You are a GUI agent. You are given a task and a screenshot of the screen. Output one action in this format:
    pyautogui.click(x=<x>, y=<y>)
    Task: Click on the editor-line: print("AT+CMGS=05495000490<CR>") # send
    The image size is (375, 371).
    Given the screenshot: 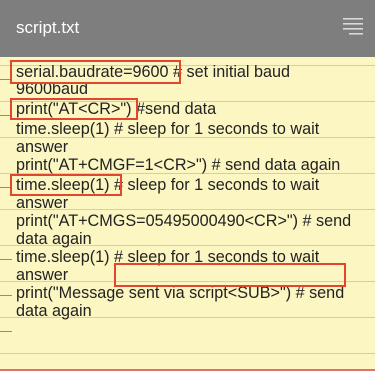 What is the action you would take?
    pyautogui.click(x=184, y=221)
    